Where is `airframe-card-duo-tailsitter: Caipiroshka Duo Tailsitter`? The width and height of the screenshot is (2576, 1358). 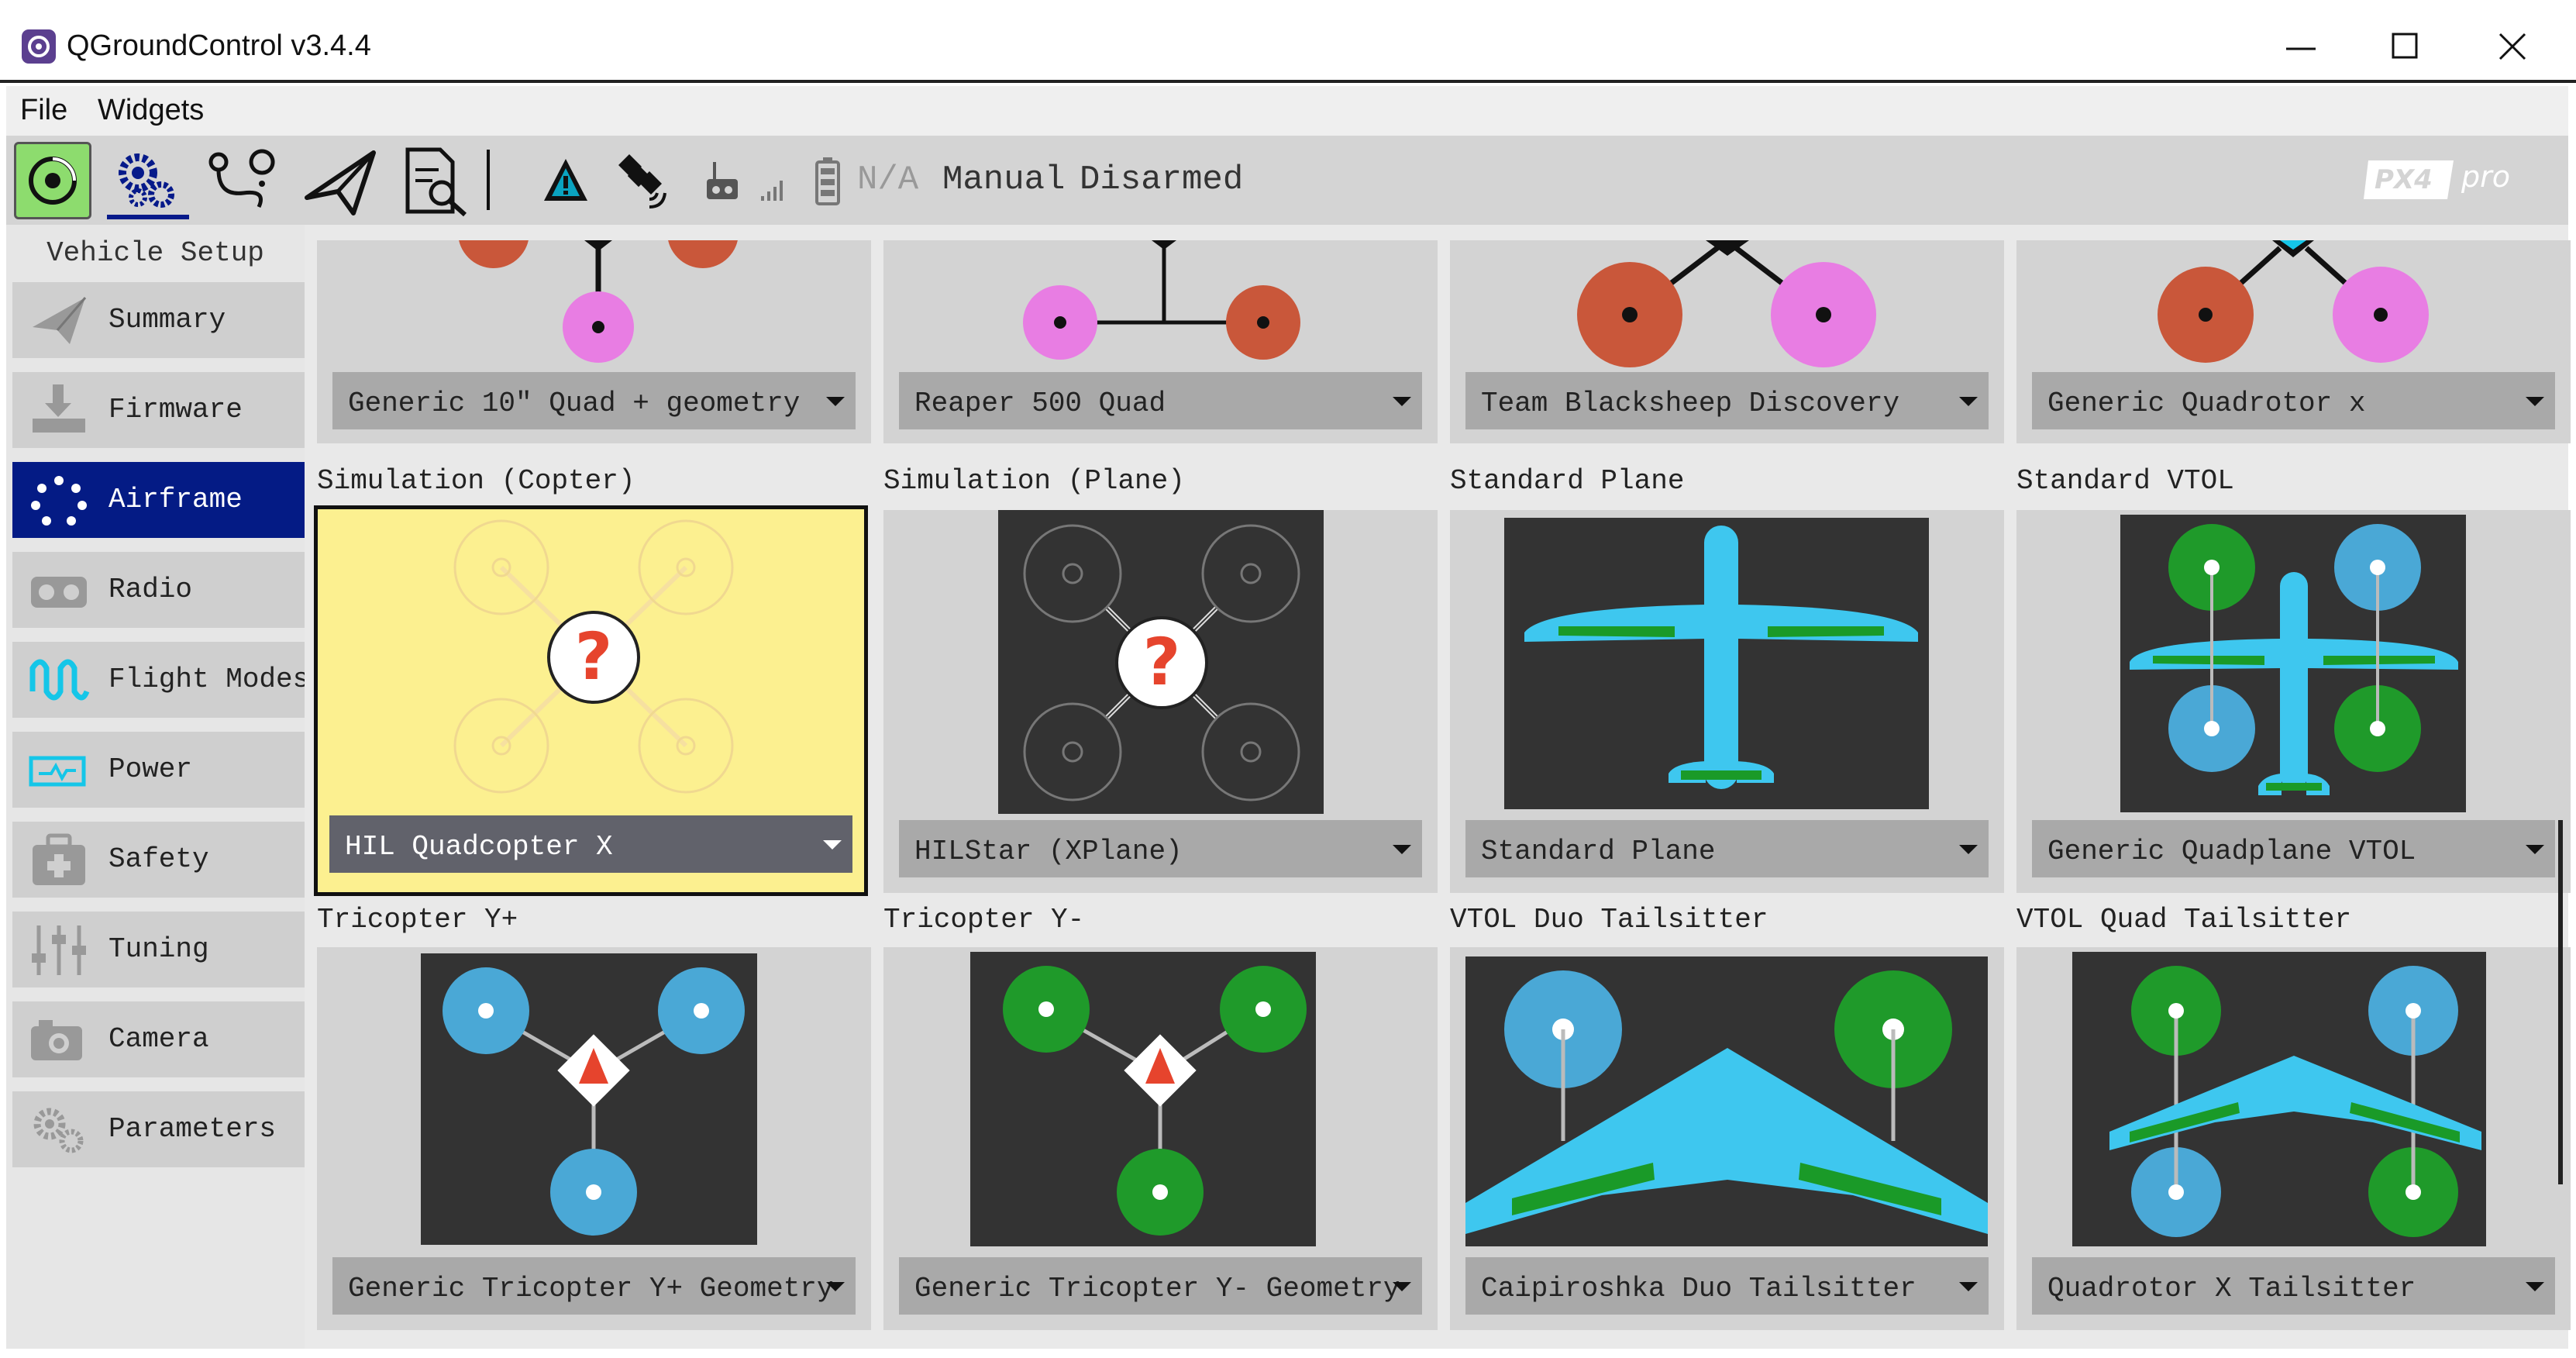
airframe-card-duo-tailsitter: Caipiroshka Duo Tailsitter is located at coordinates (1727, 1138).